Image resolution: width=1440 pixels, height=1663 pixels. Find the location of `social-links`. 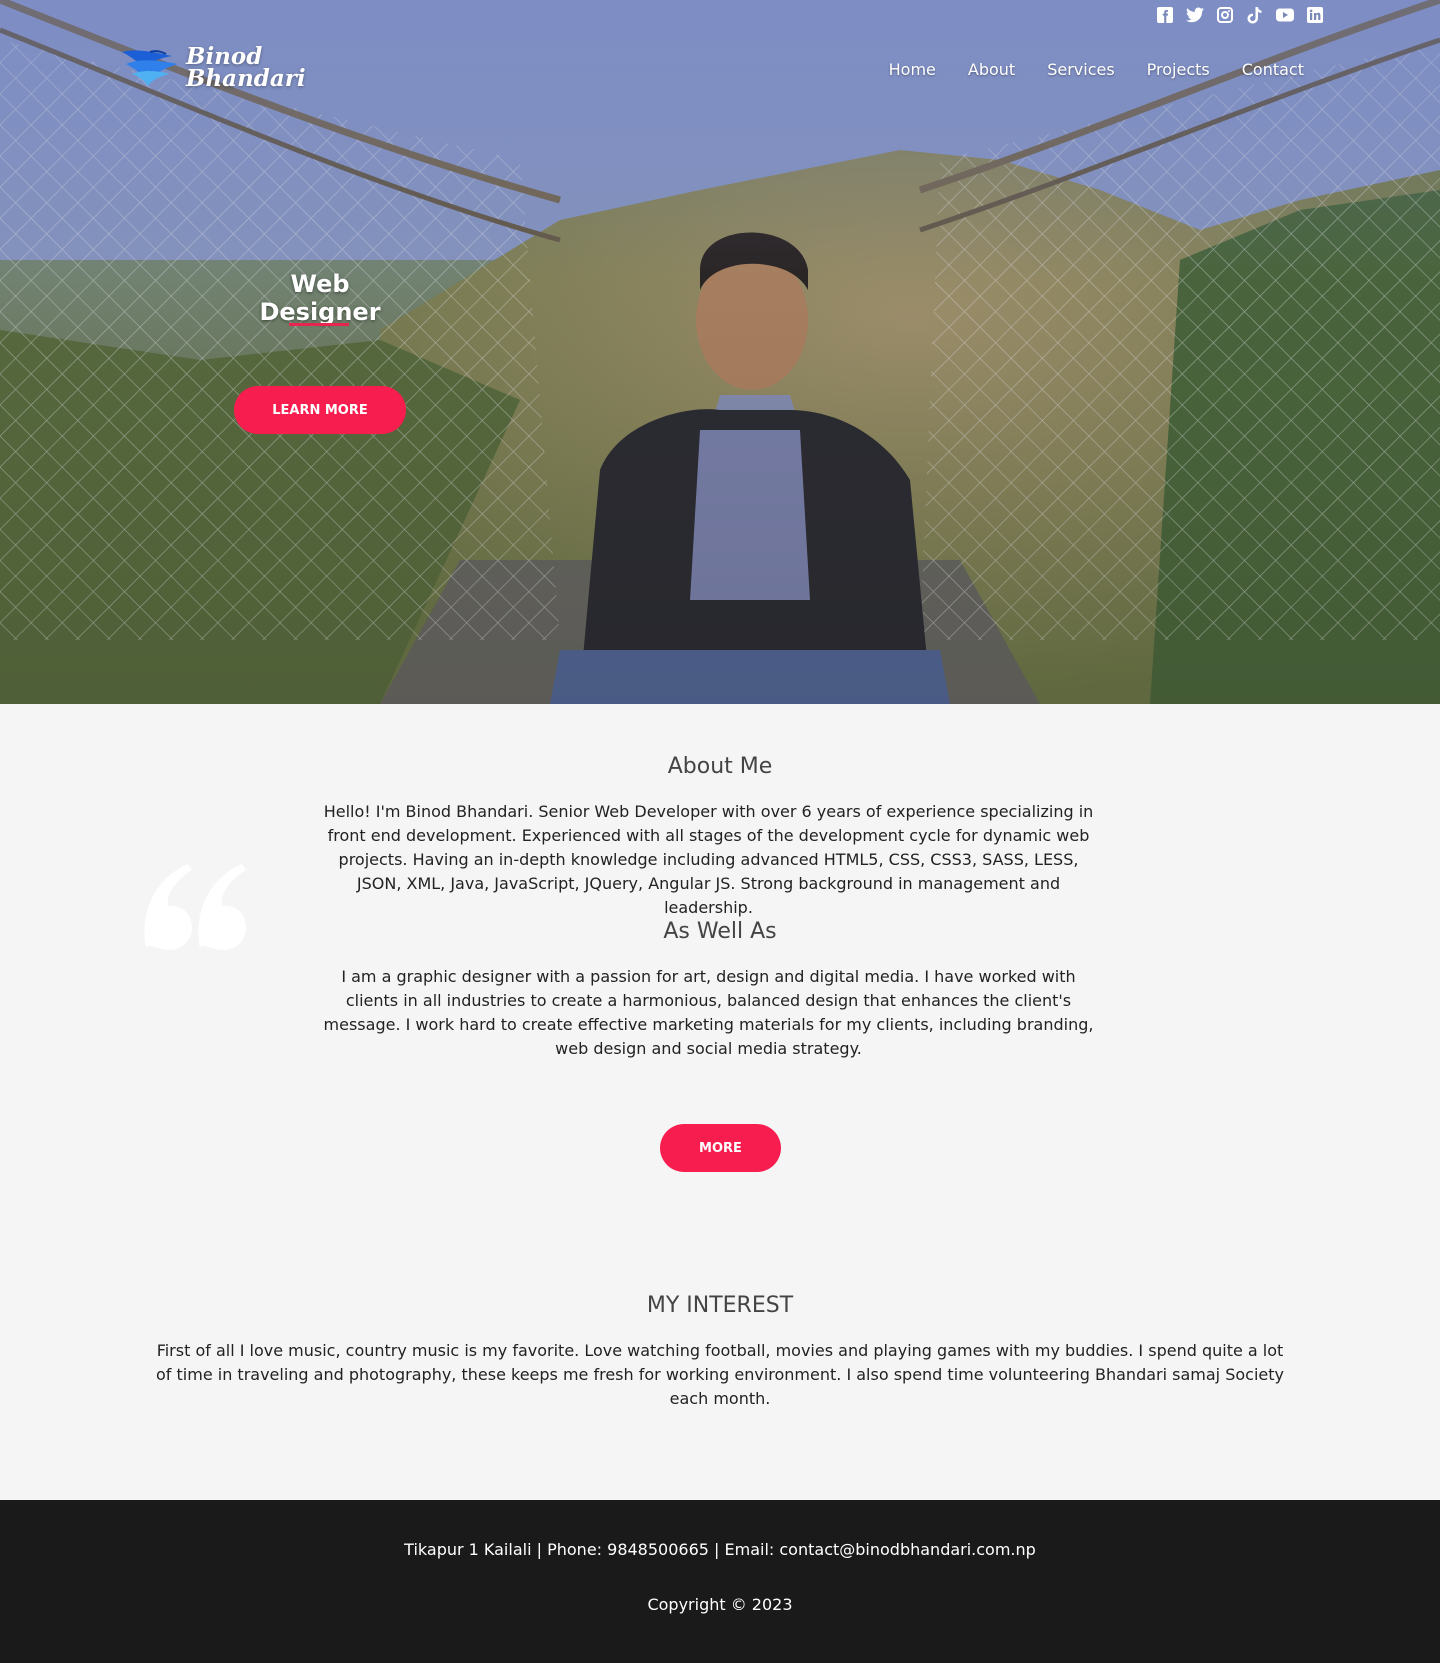

social-links is located at coordinates (1240, 15).